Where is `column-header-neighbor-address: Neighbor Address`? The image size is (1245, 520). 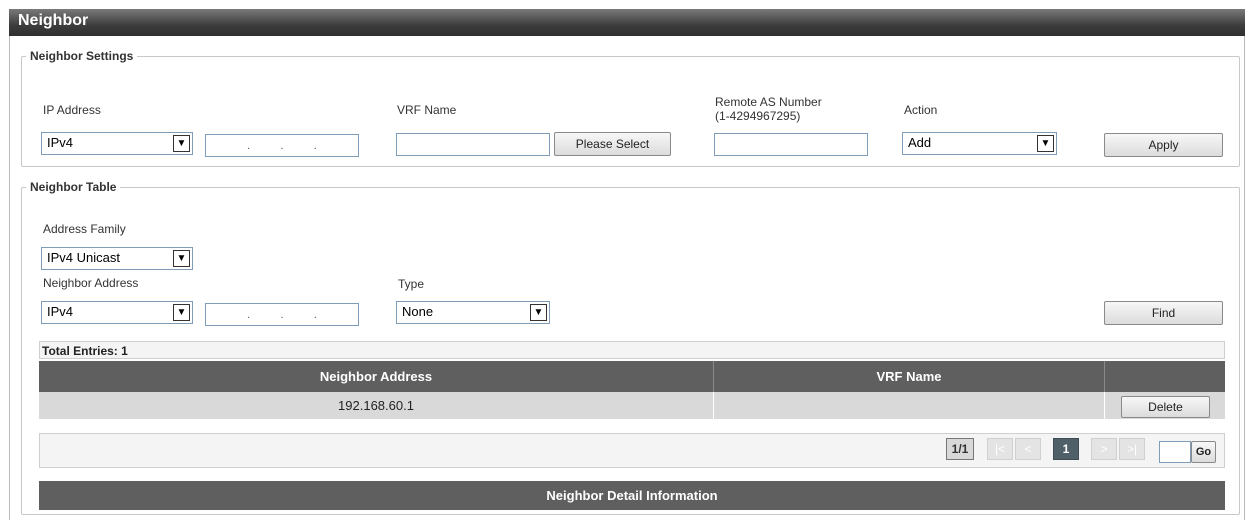
column-header-neighbor-address: Neighbor Address is located at coordinates (376, 376).